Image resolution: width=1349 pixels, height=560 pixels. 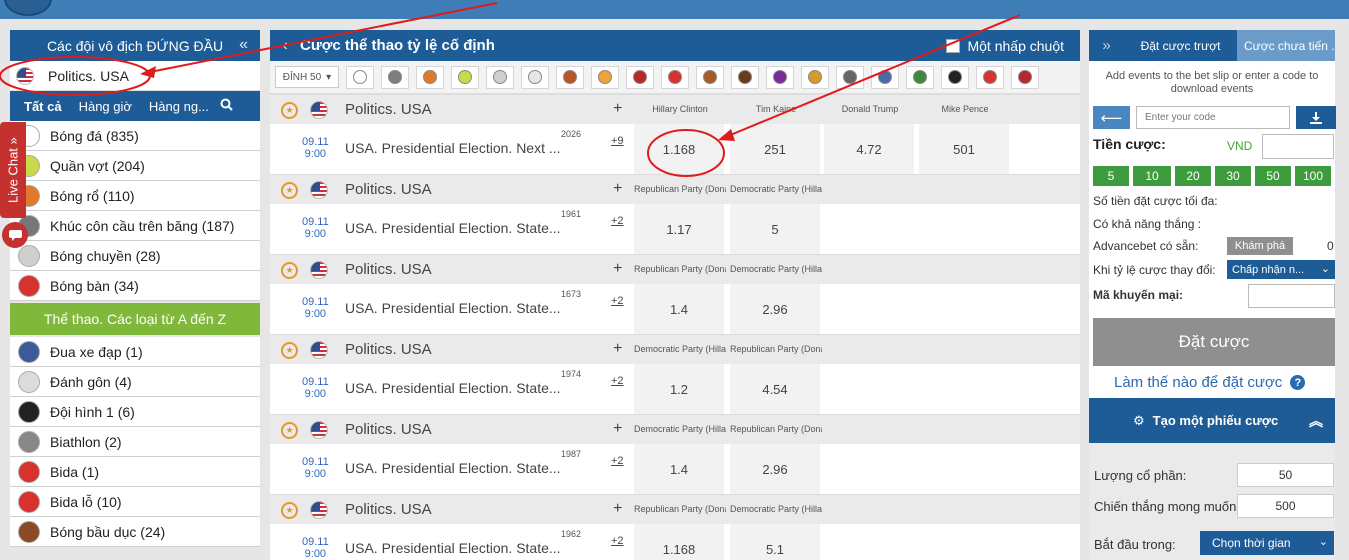 I want to click on sport-item: Bóng rổ (110), so click(x=135, y=196).